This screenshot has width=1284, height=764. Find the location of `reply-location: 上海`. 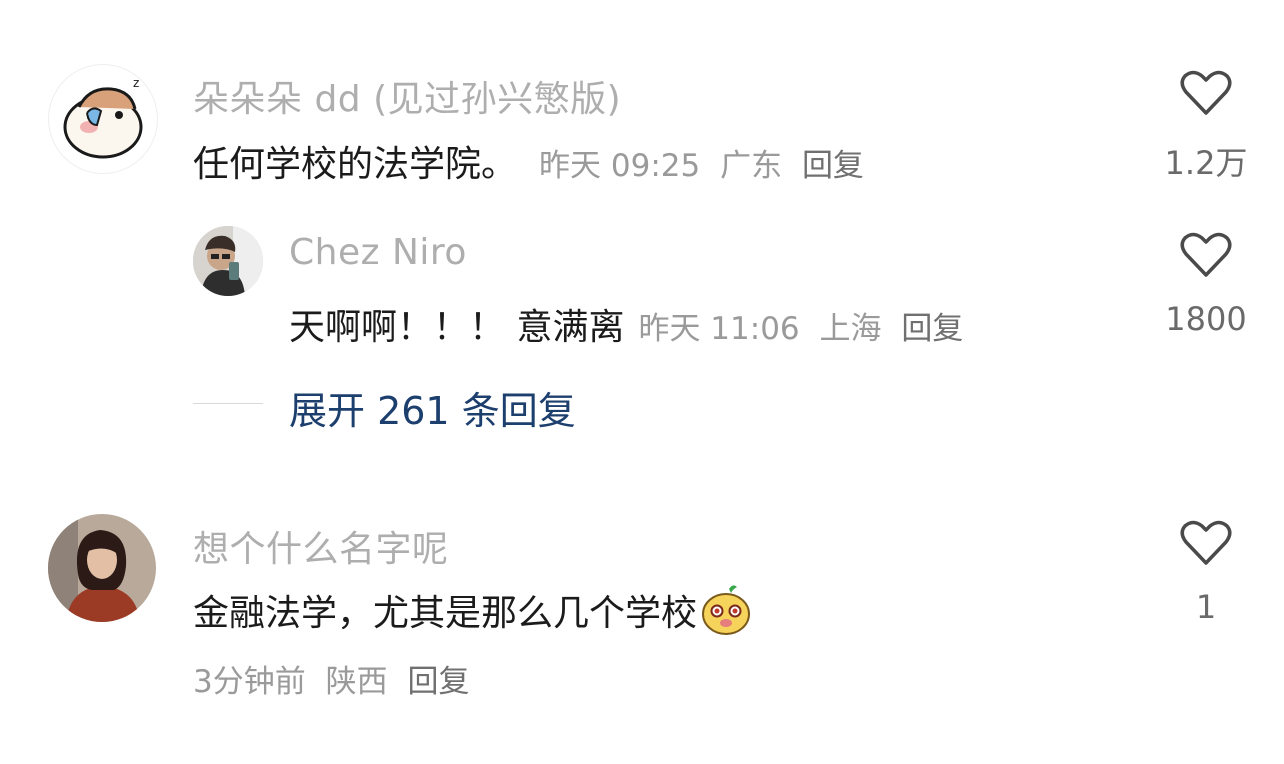

reply-location: 上海 is located at coordinates (850, 329).